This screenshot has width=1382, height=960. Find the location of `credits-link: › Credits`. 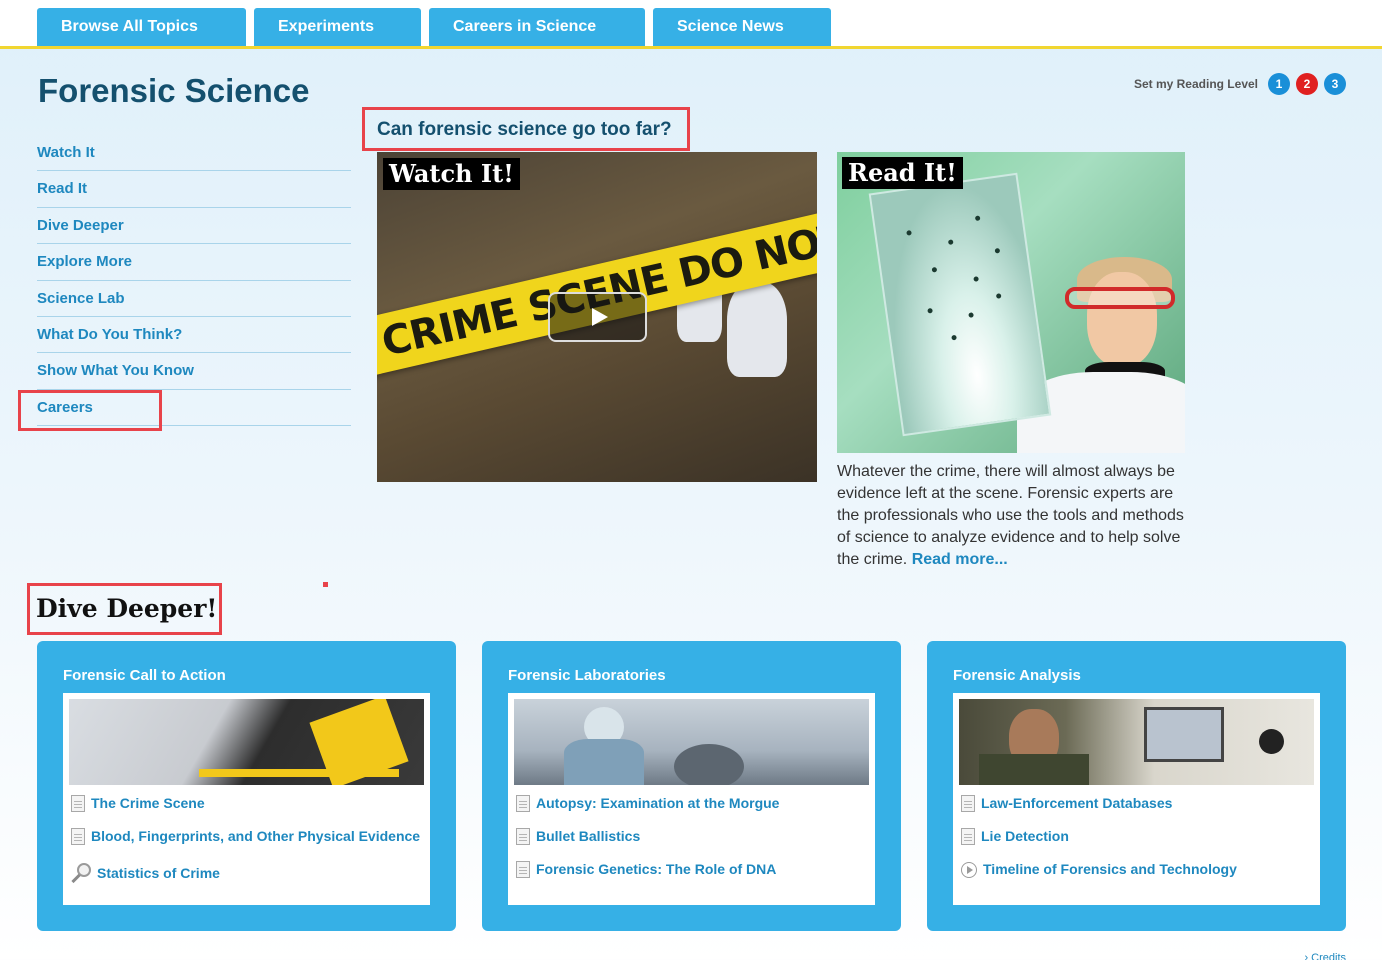

credits-link: › Credits is located at coordinates (1325, 956).